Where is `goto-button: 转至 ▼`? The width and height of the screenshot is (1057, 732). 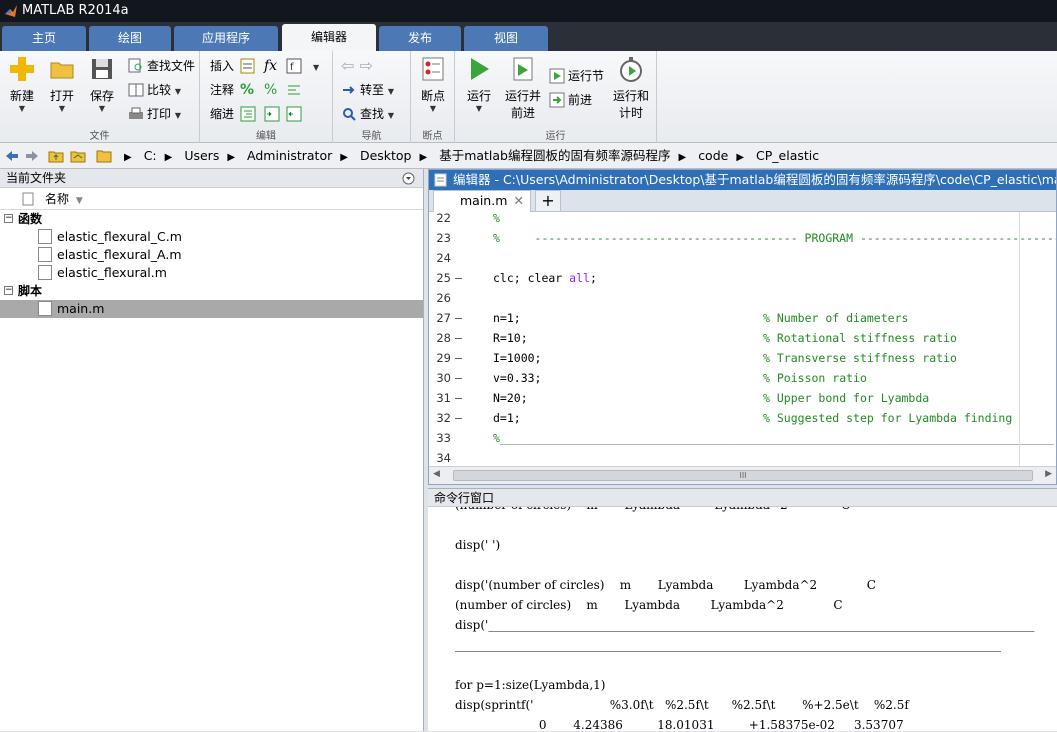 goto-button: 转至 ▼ is located at coordinates (367, 90).